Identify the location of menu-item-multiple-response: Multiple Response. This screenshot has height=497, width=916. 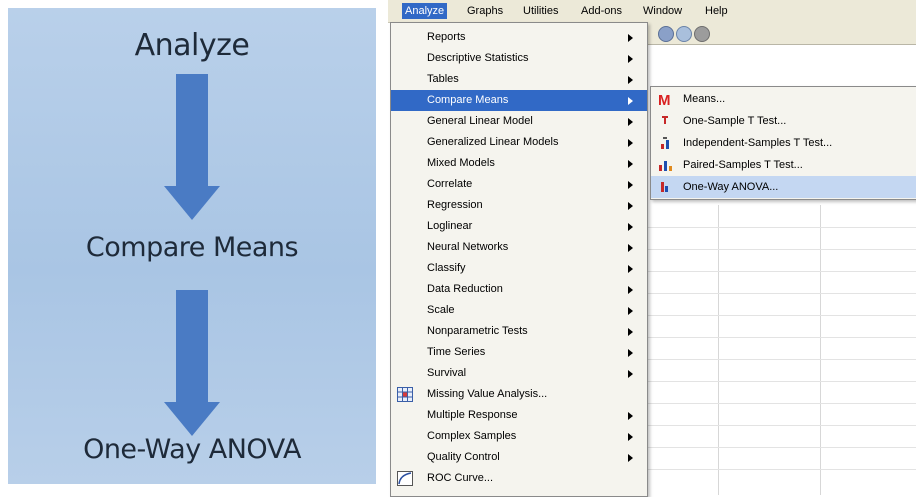
(519, 415).